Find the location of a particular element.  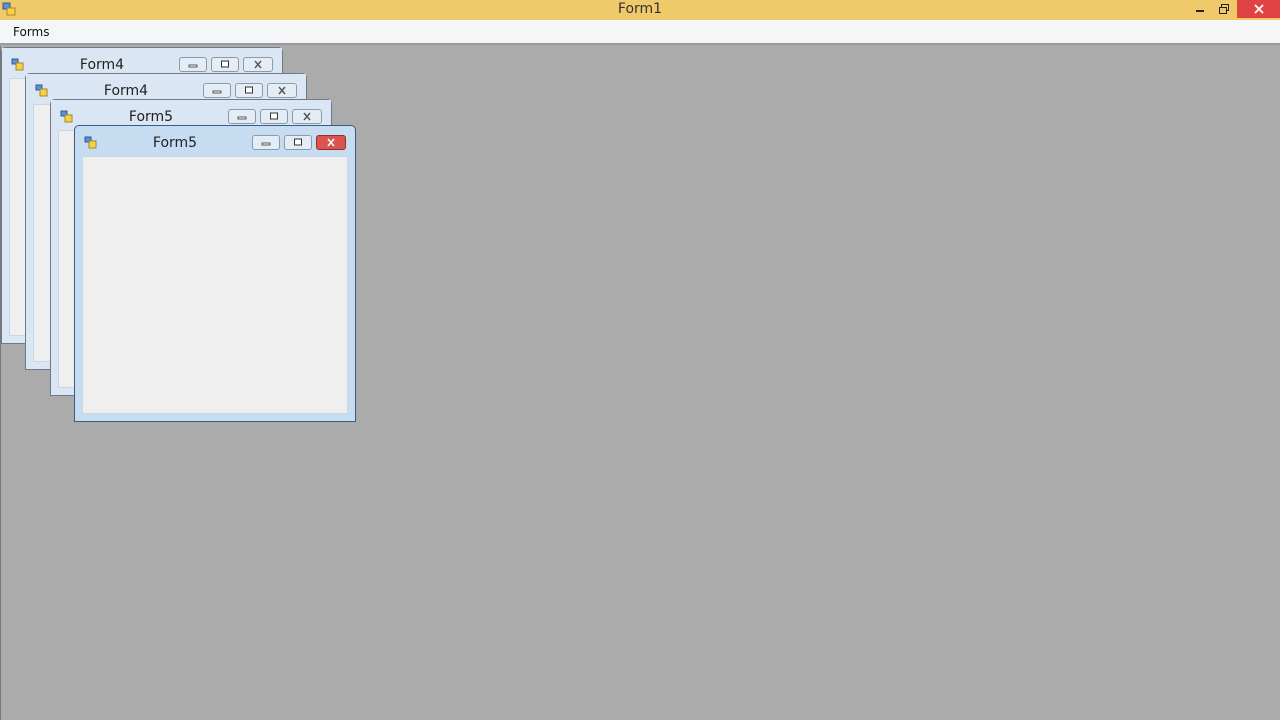

mdi-child-window-active: Form5 is located at coordinates (215, 273).